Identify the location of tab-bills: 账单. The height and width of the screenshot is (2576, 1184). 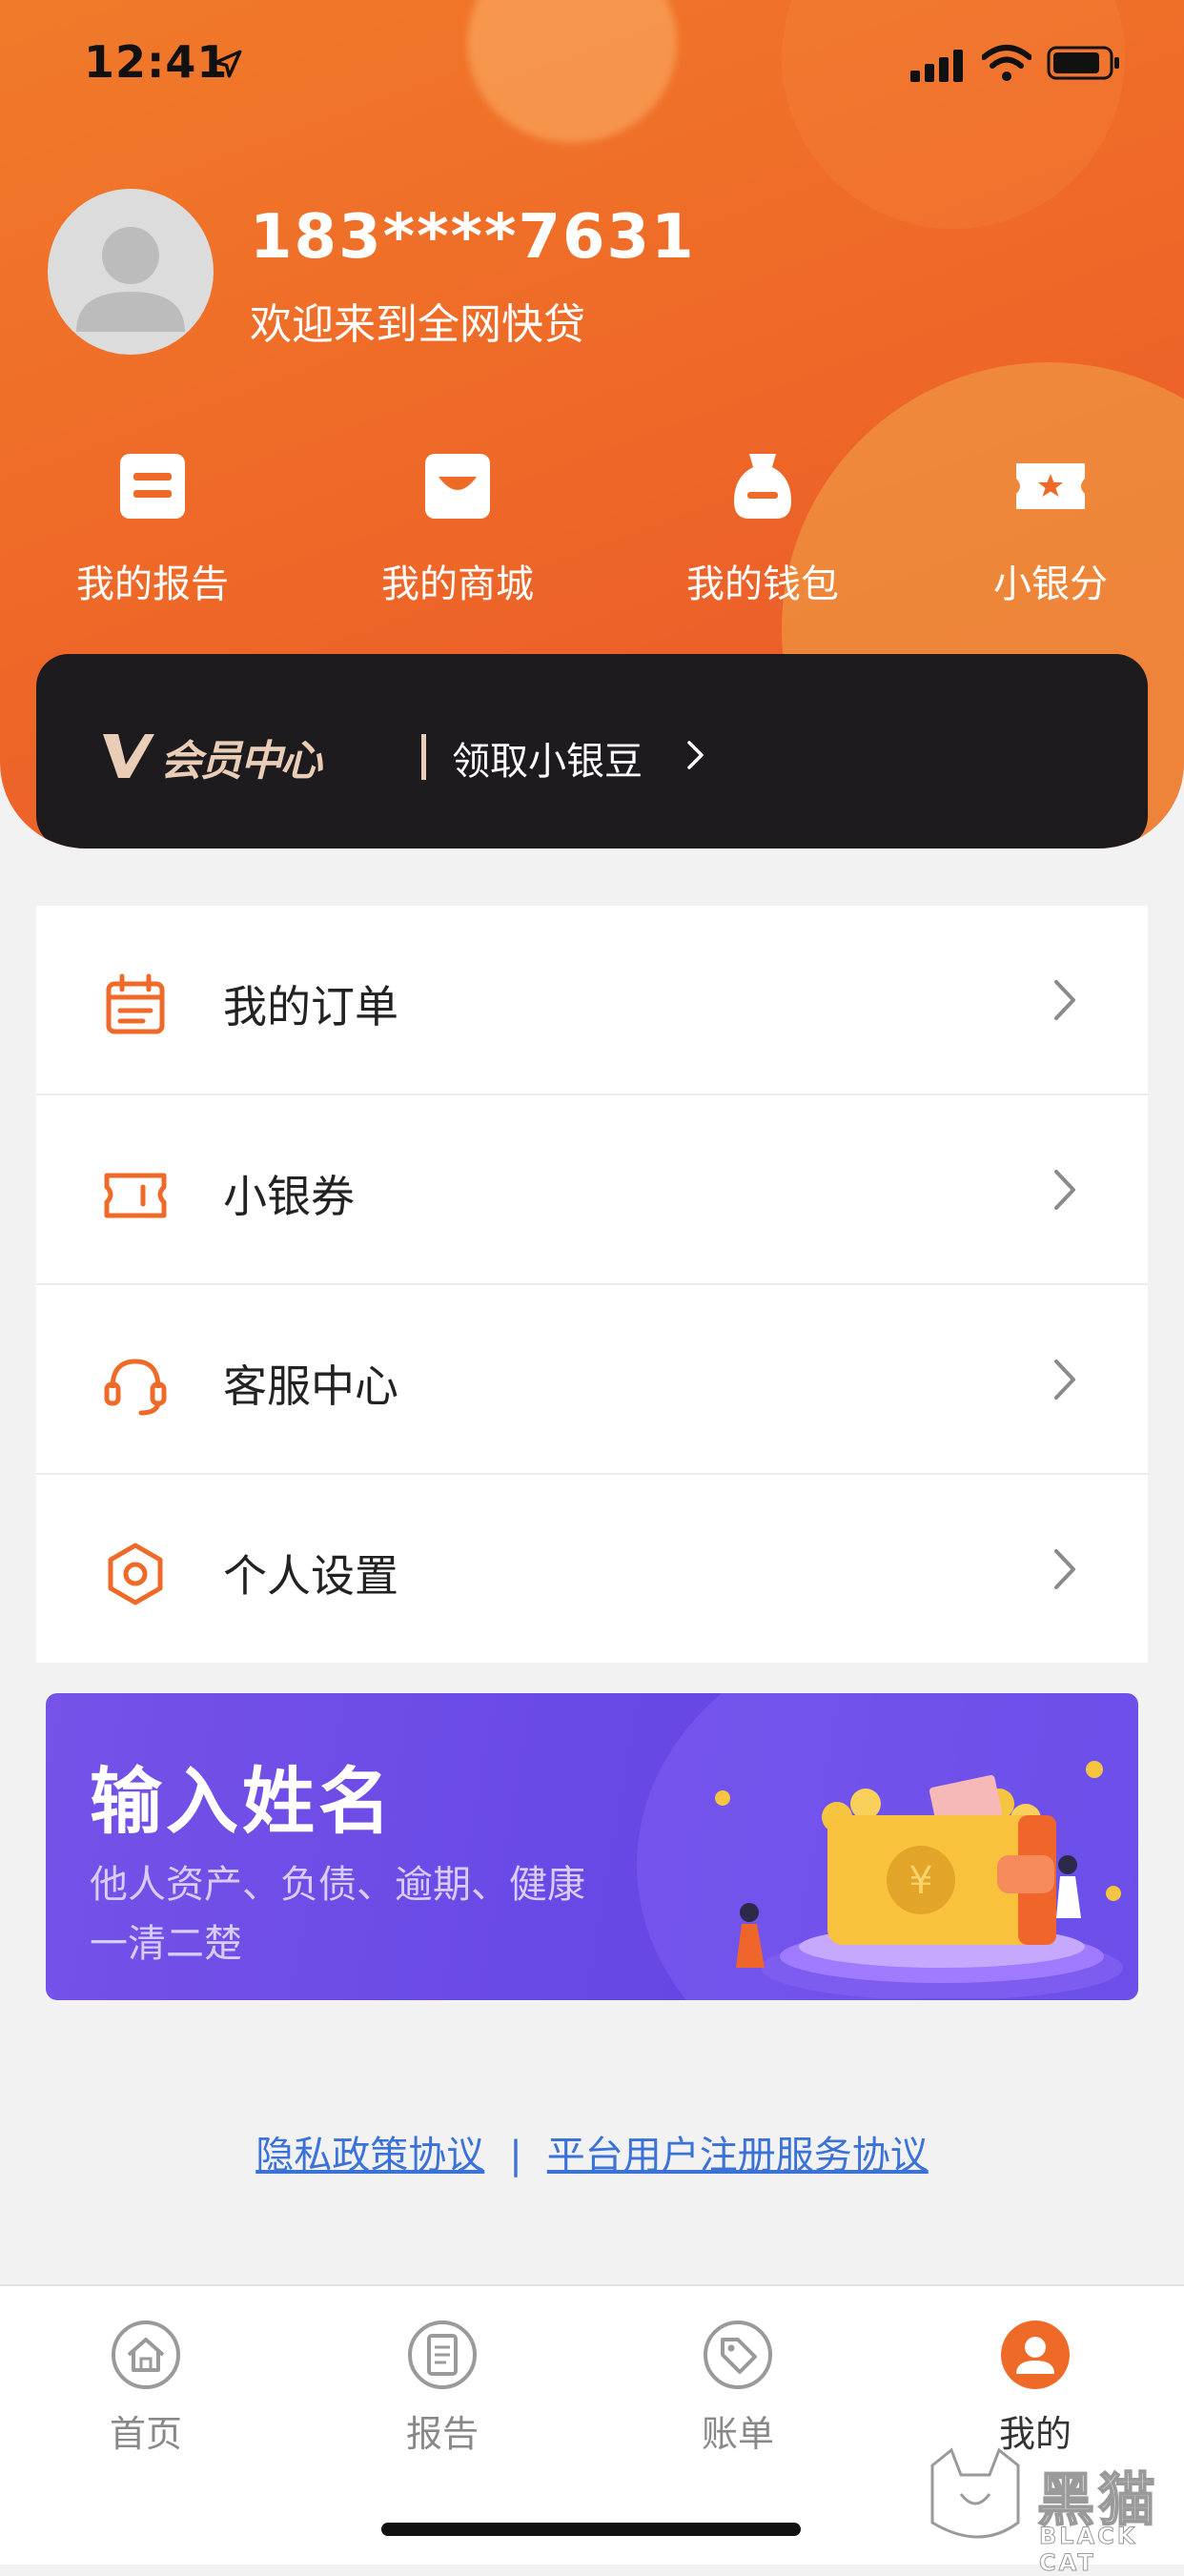
(738, 2388).